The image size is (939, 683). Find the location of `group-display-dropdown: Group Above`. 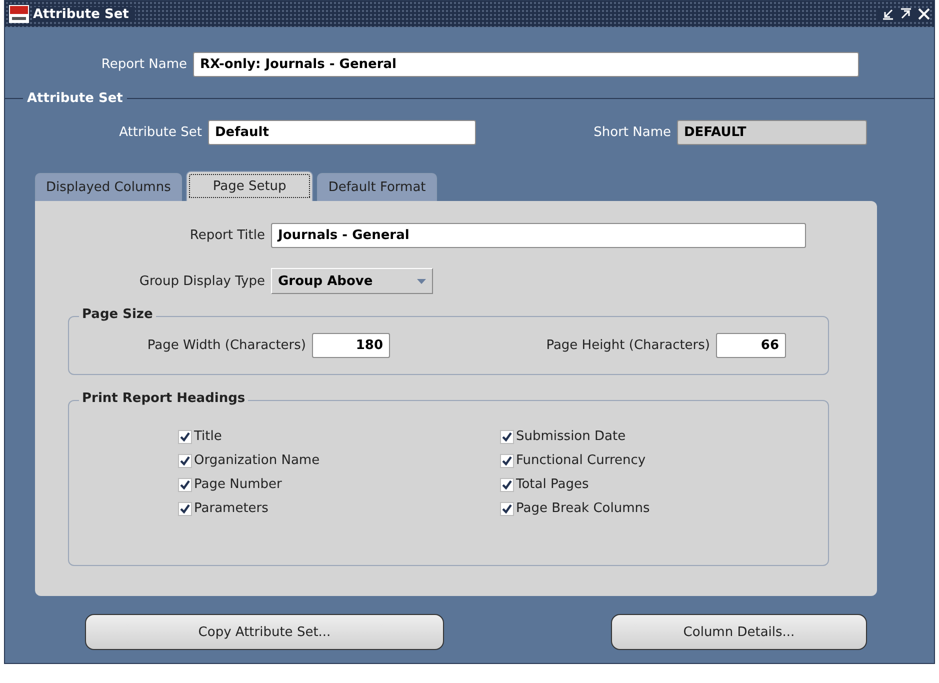

group-display-dropdown: Group Above is located at coordinates (352, 281).